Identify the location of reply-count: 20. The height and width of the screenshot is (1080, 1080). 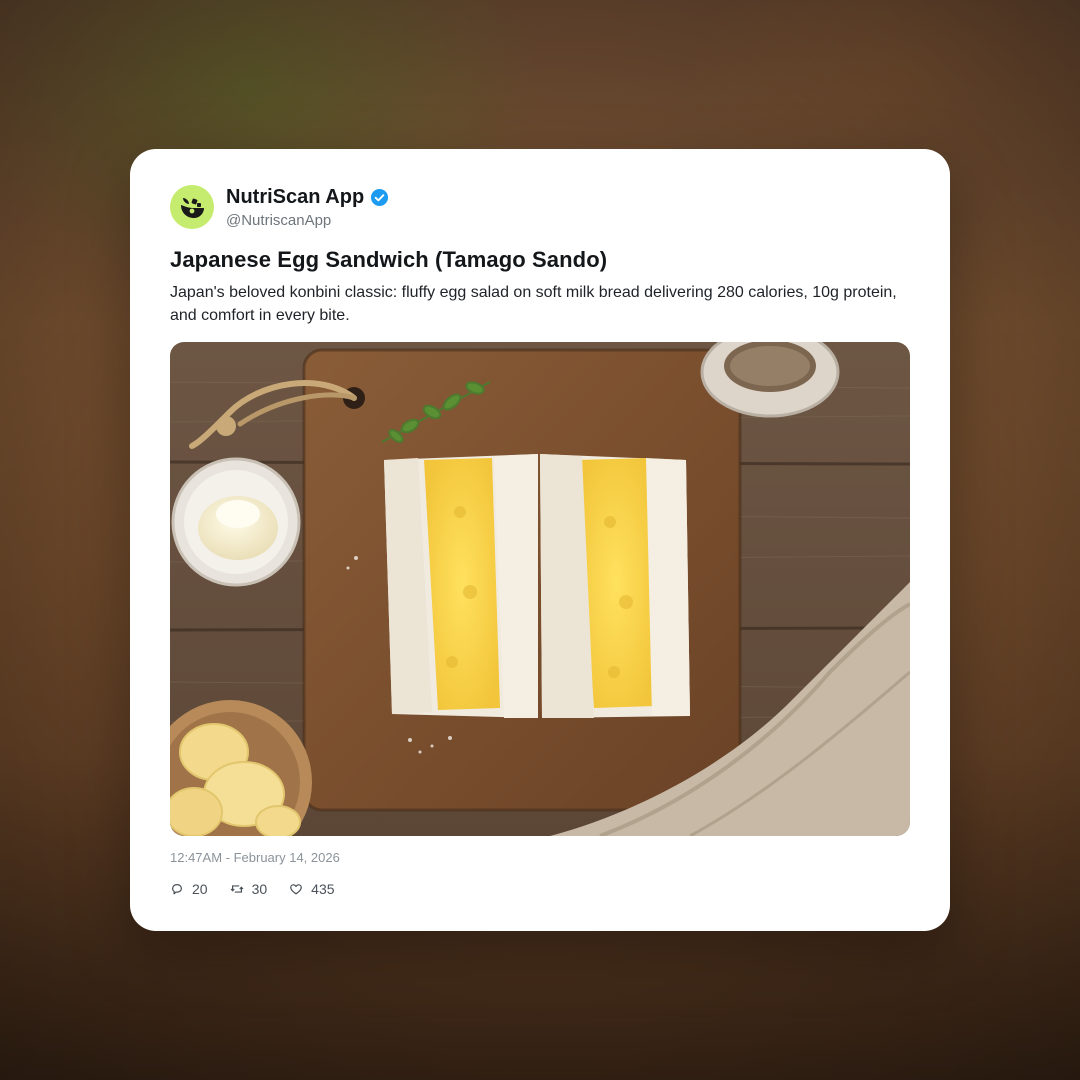
(200, 889).